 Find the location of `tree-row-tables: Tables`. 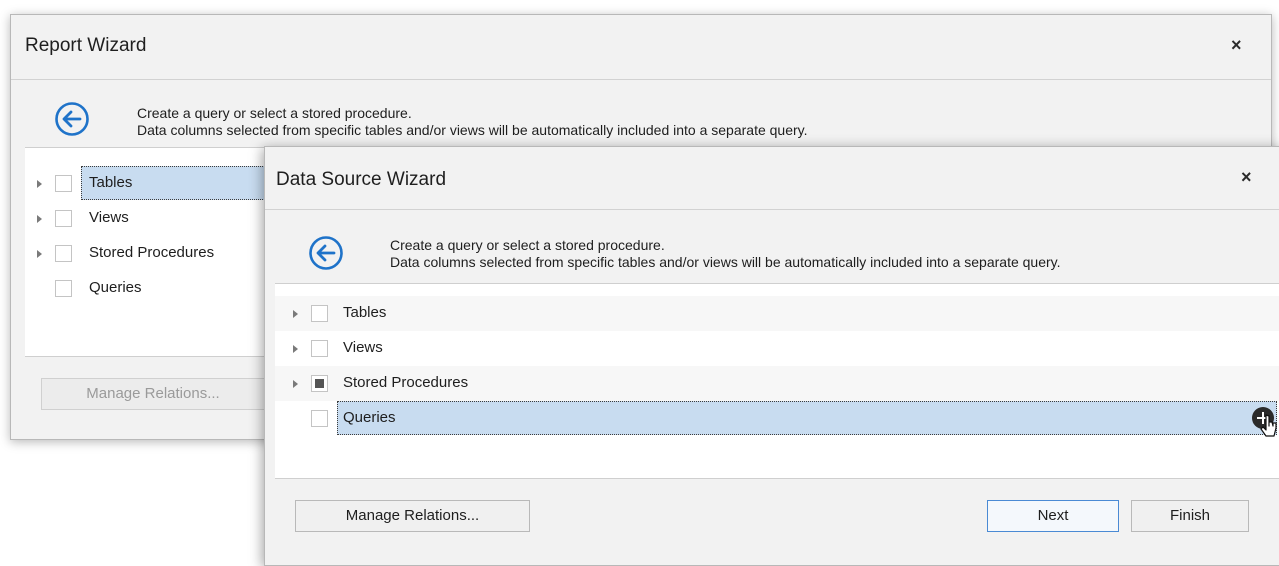

tree-row-tables: Tables is located at coordinates (777, 313).